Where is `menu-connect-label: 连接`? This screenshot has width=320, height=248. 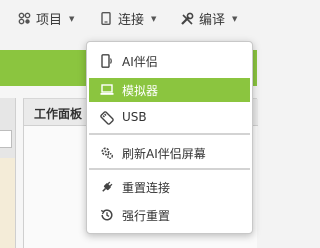 menu-connect-label: 连接 is located at coordinates (131, 20).